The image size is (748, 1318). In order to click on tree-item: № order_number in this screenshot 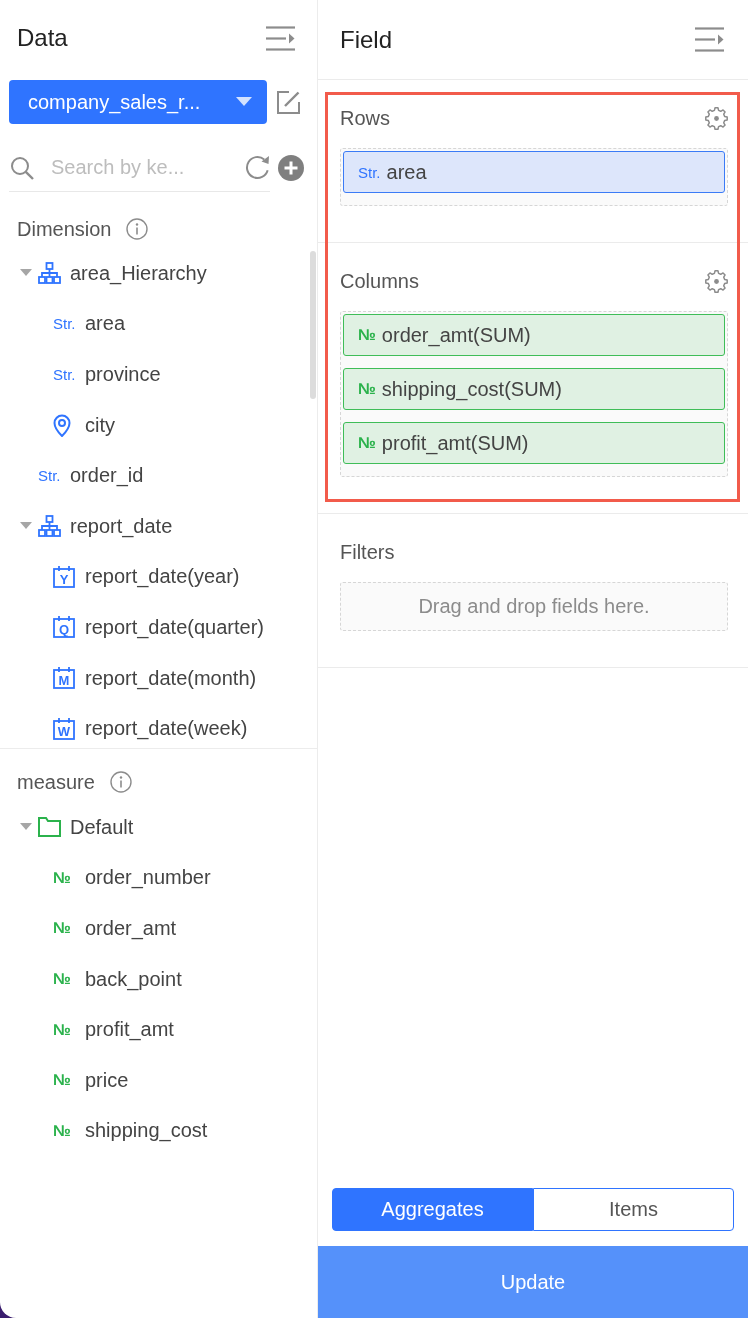, I will do `click(132, 877)`.